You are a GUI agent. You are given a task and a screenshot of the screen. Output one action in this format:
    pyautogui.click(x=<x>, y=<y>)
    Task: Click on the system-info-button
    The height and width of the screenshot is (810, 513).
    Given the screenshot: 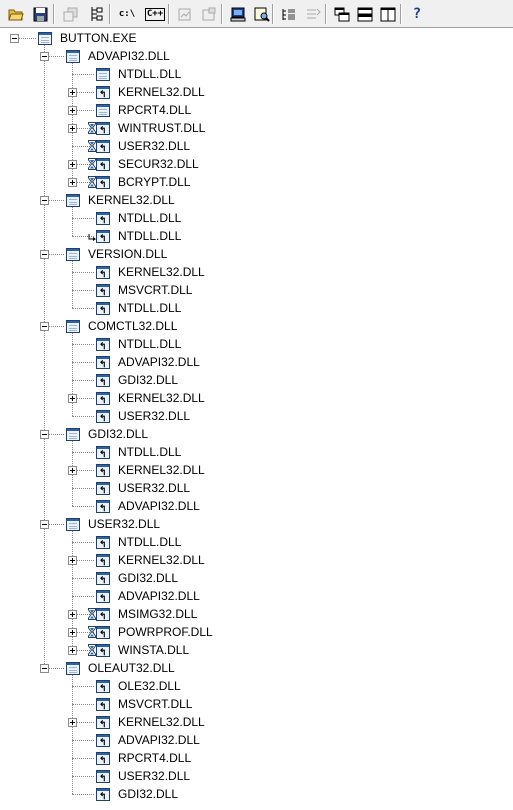 What is the action you would take?
    pyautogui.click(x=238, y=14)
    